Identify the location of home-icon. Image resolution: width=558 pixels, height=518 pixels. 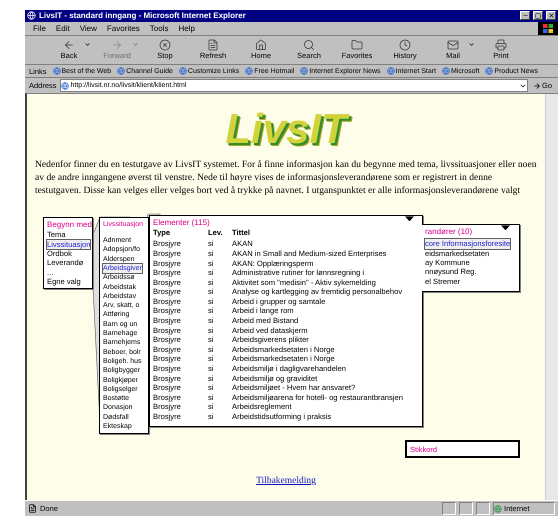
(261, 45).